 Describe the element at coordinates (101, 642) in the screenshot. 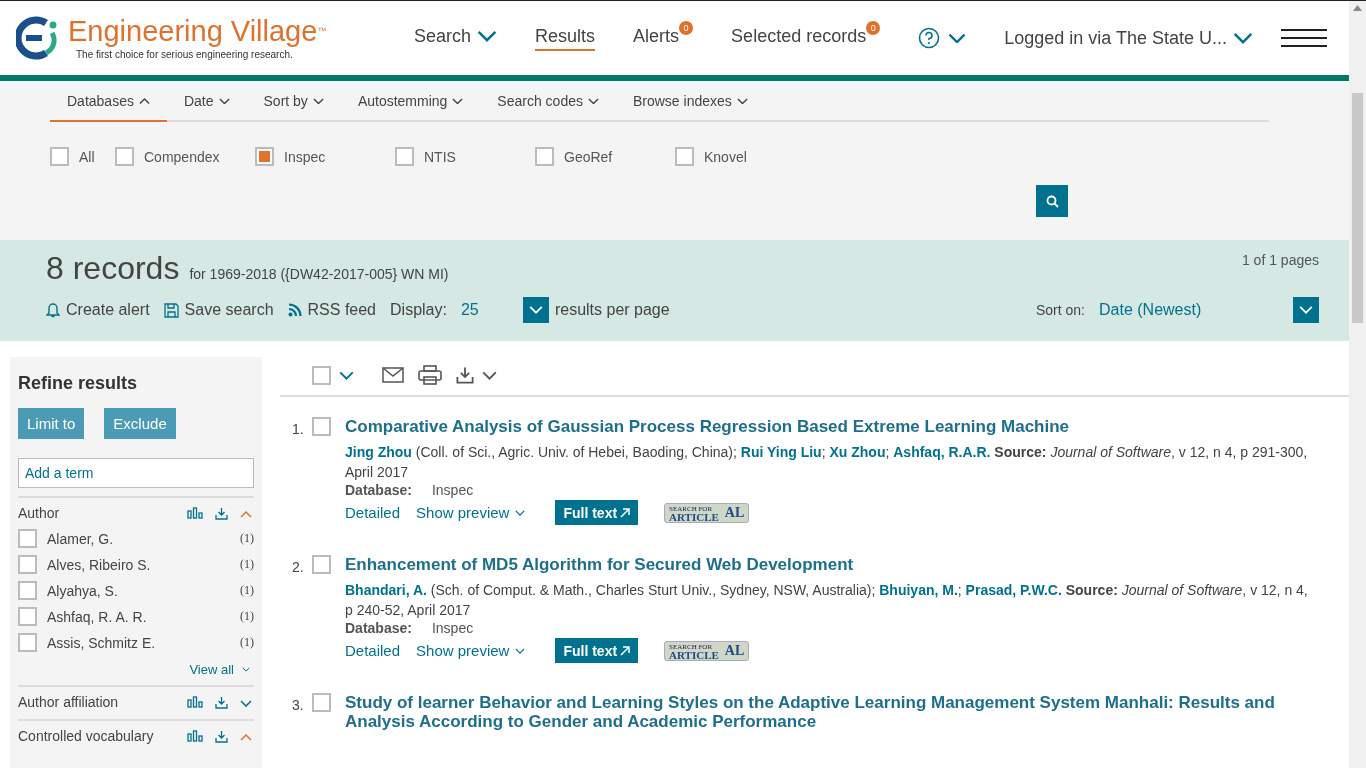

I see `facet-option: Assis, Schmitz E.` at that location.